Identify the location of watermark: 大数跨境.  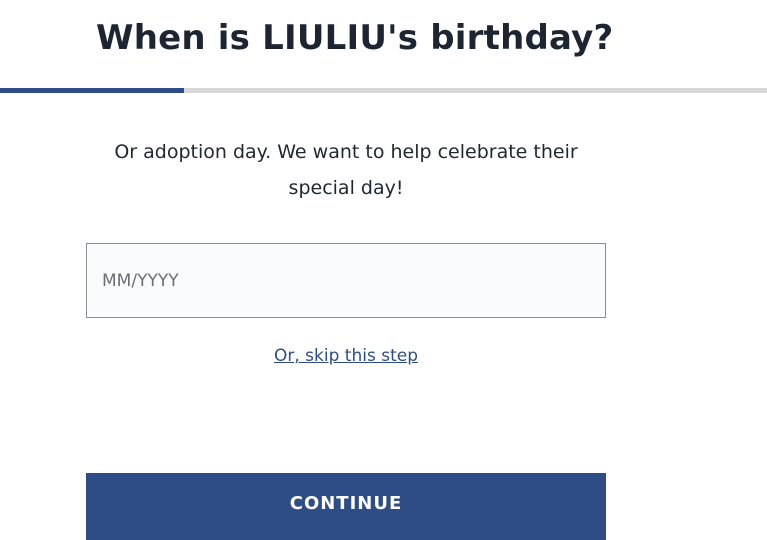
(44, 523).